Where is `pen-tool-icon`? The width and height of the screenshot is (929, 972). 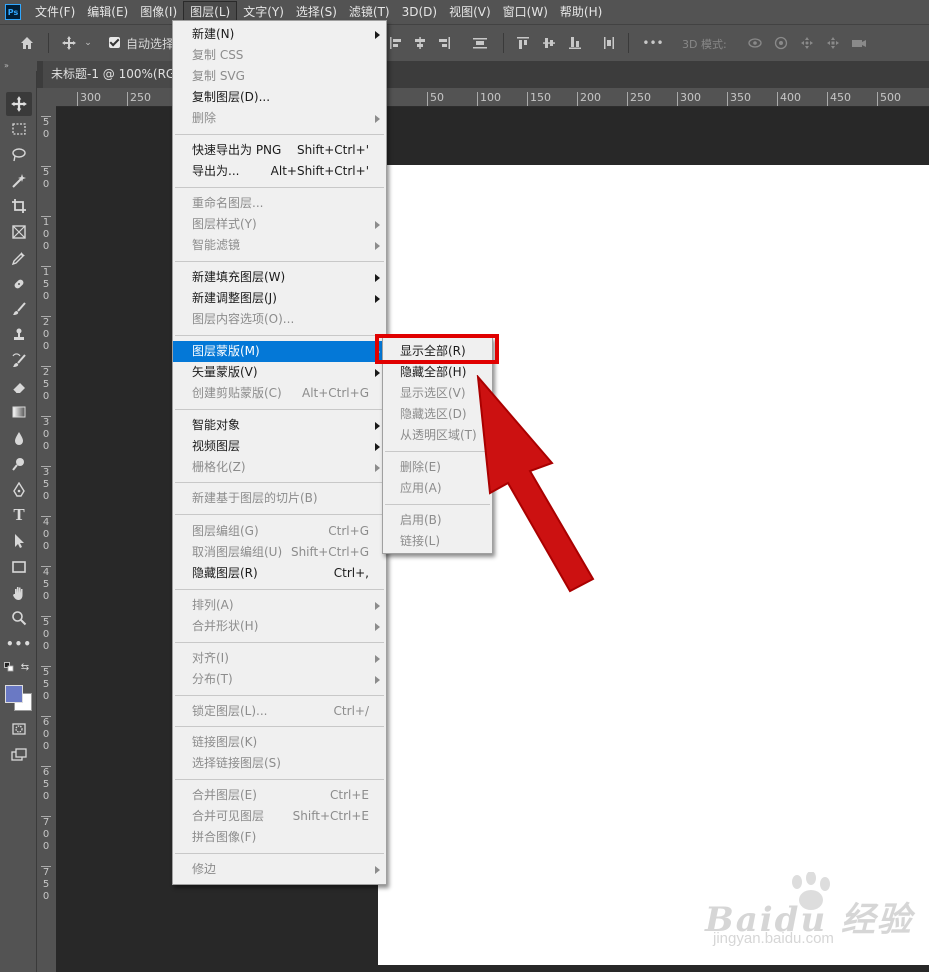 pen-tool-icon is located at coordinates (19, 490).